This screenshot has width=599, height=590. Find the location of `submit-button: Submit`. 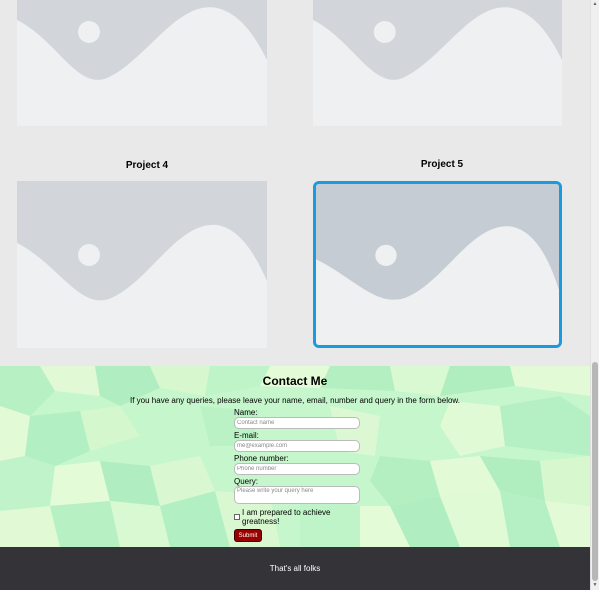

submit-button: Submit is located at coordinates (248, 535).